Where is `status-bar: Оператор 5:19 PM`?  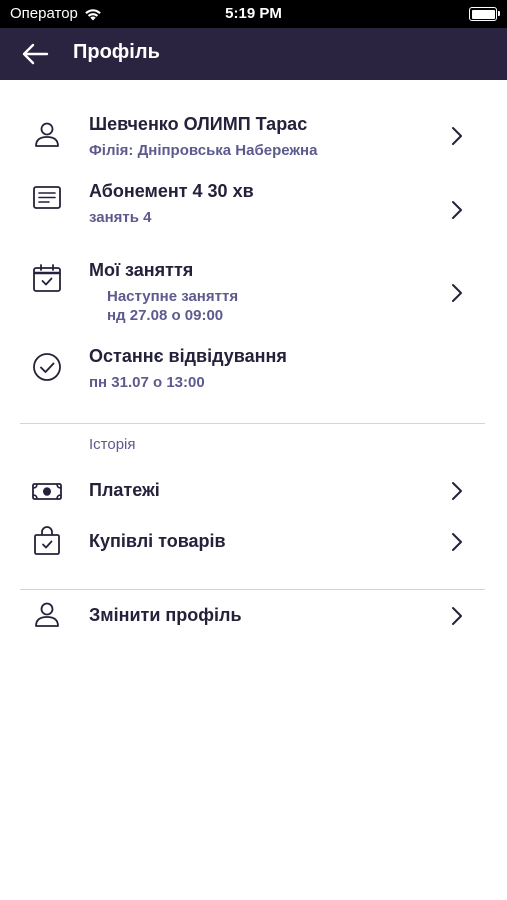
status-bar: Оператор 5:19 PM is located at coordinates (253, 14).